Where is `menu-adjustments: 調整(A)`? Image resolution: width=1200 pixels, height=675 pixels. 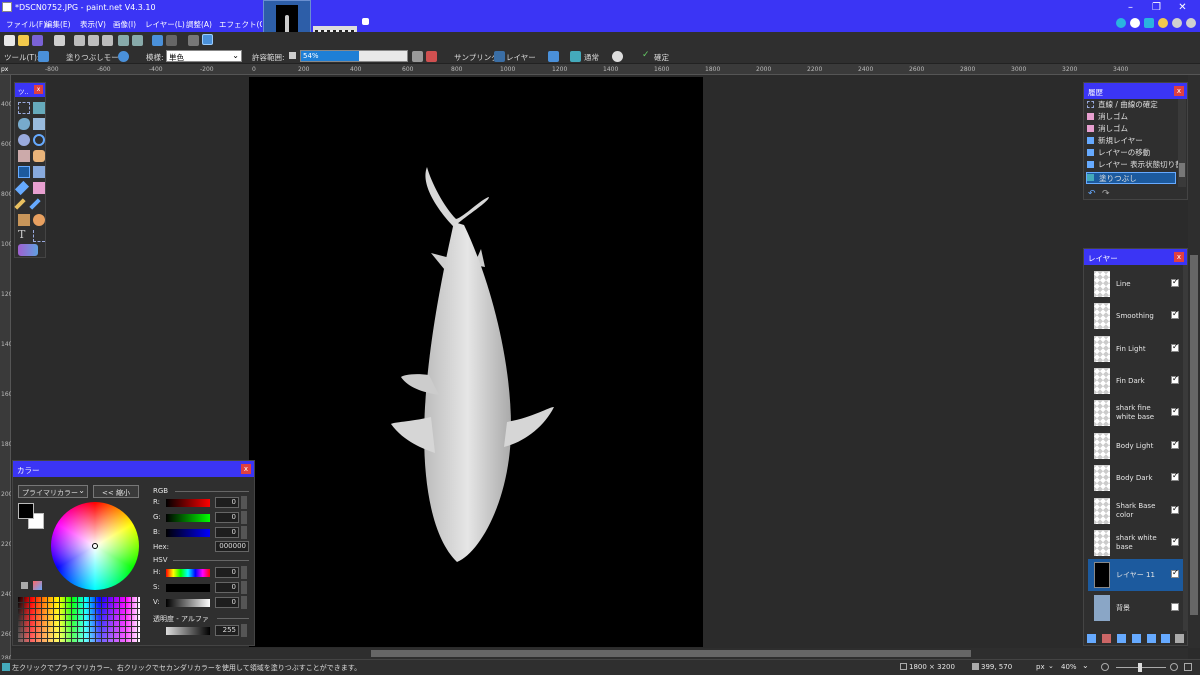 menu-adjustments: 調整(A) is located at coordinates (199, 24).